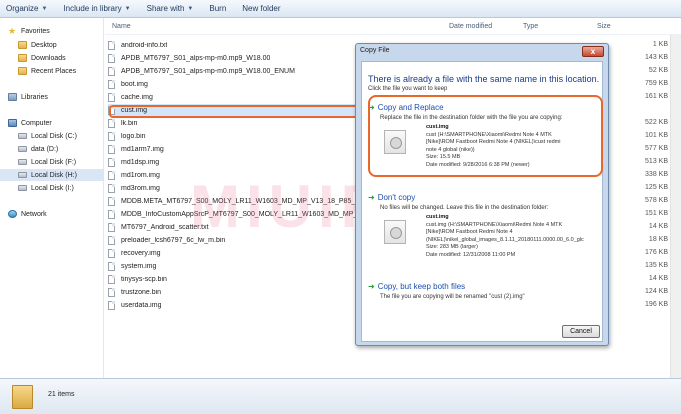  I want to click on file-row: MT6797_Android_scatter.txt, so click(235, 227).